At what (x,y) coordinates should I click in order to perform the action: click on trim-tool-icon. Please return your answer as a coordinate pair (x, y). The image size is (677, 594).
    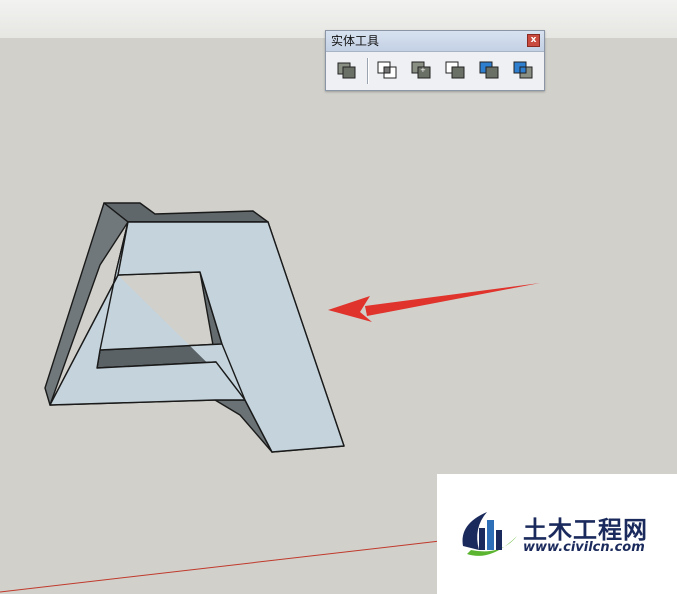
    Looking at the image, I should click on (490, 70).